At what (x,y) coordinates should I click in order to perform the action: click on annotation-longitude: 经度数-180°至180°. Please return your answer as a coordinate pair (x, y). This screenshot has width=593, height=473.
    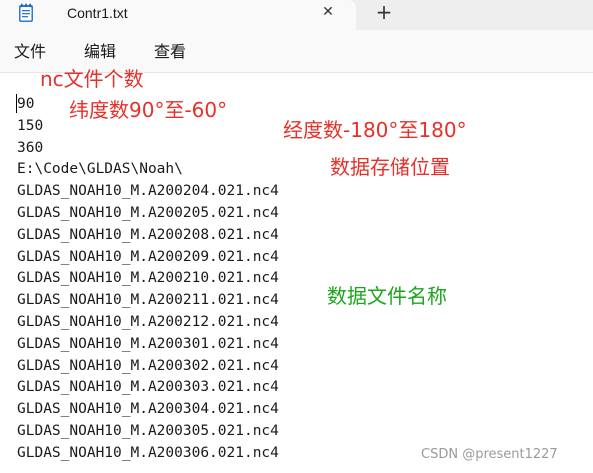
    Looking at the image, I should click on (375, 130).